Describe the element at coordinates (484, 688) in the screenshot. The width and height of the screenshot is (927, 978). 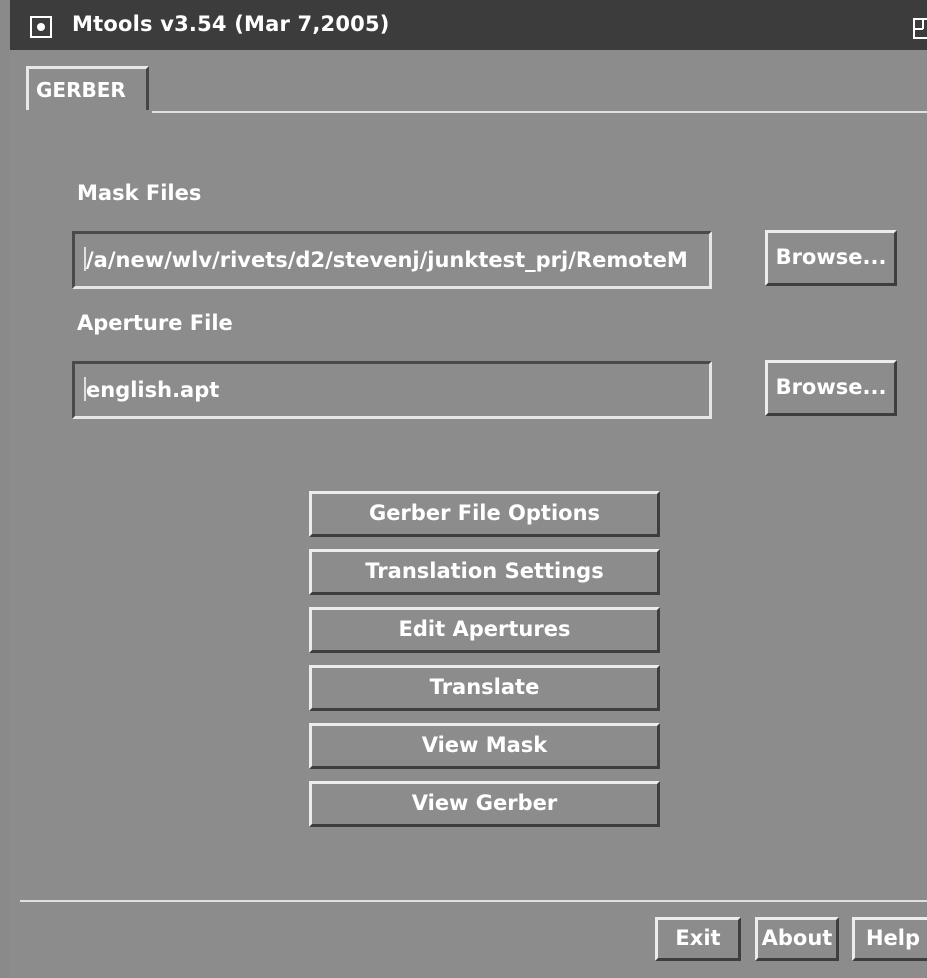
I see `translate-button: Translate` at that location.